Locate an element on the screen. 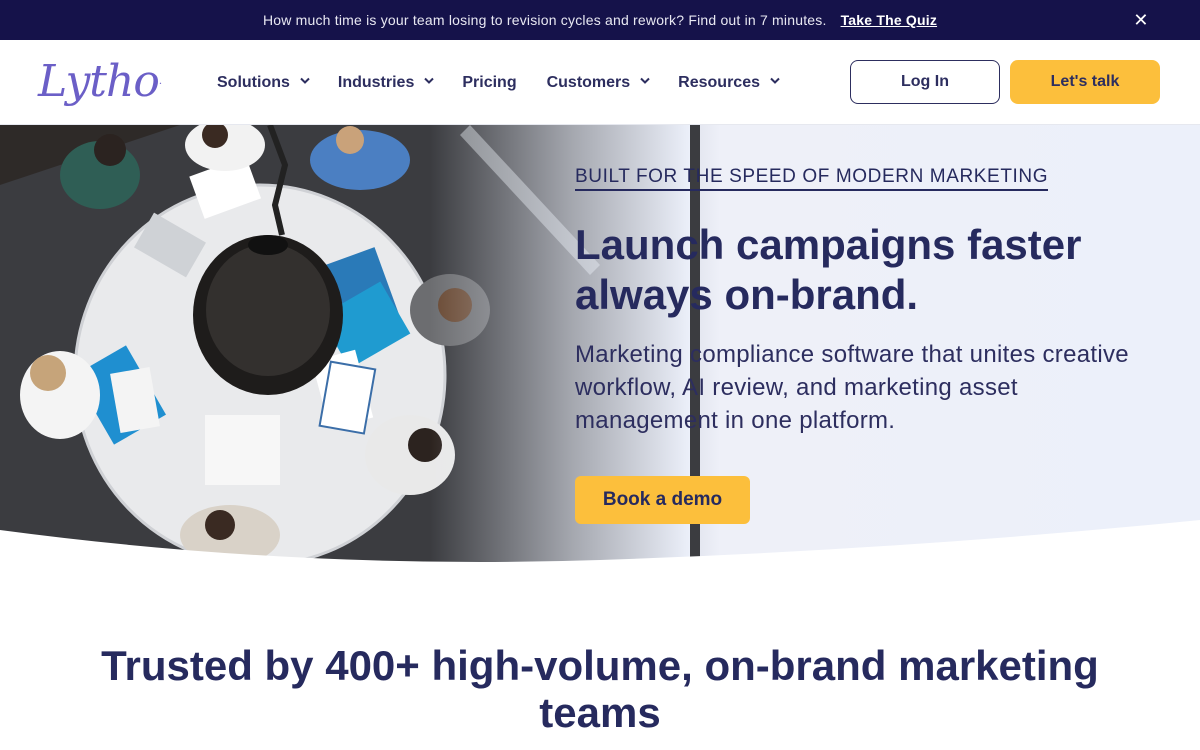 The image size is (1200, 750). nav-industries: Industries is located at coordinates (386, 82).